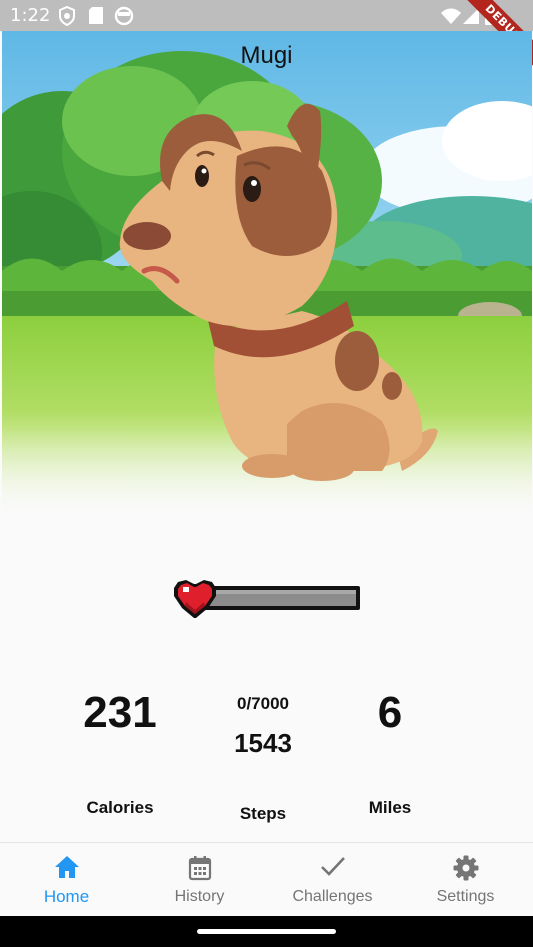 The width and height of the screenshot is (533, 947). What do you see at coordinates (199, 868) in the screenshot?
I see `calendar-icon` at bounding box center [199, 868].